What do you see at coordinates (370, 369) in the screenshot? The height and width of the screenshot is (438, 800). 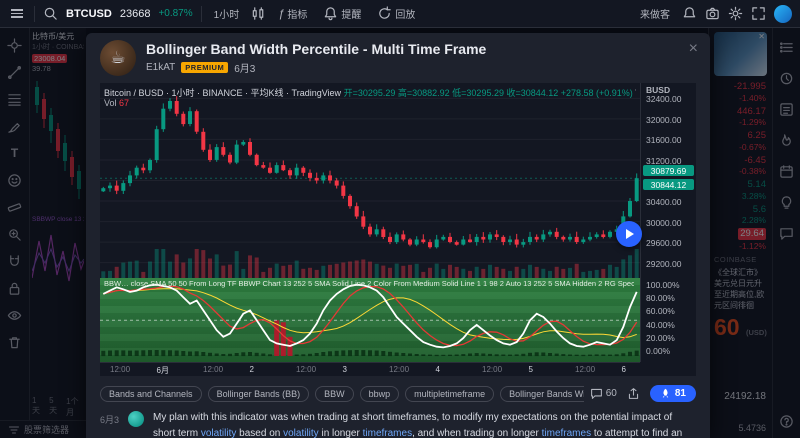 I see `time-axis: 12:00 6月 12:00 2 12:00 3 12:00 4 12:00 5 12:00 6` at bounding box center [370, 369].